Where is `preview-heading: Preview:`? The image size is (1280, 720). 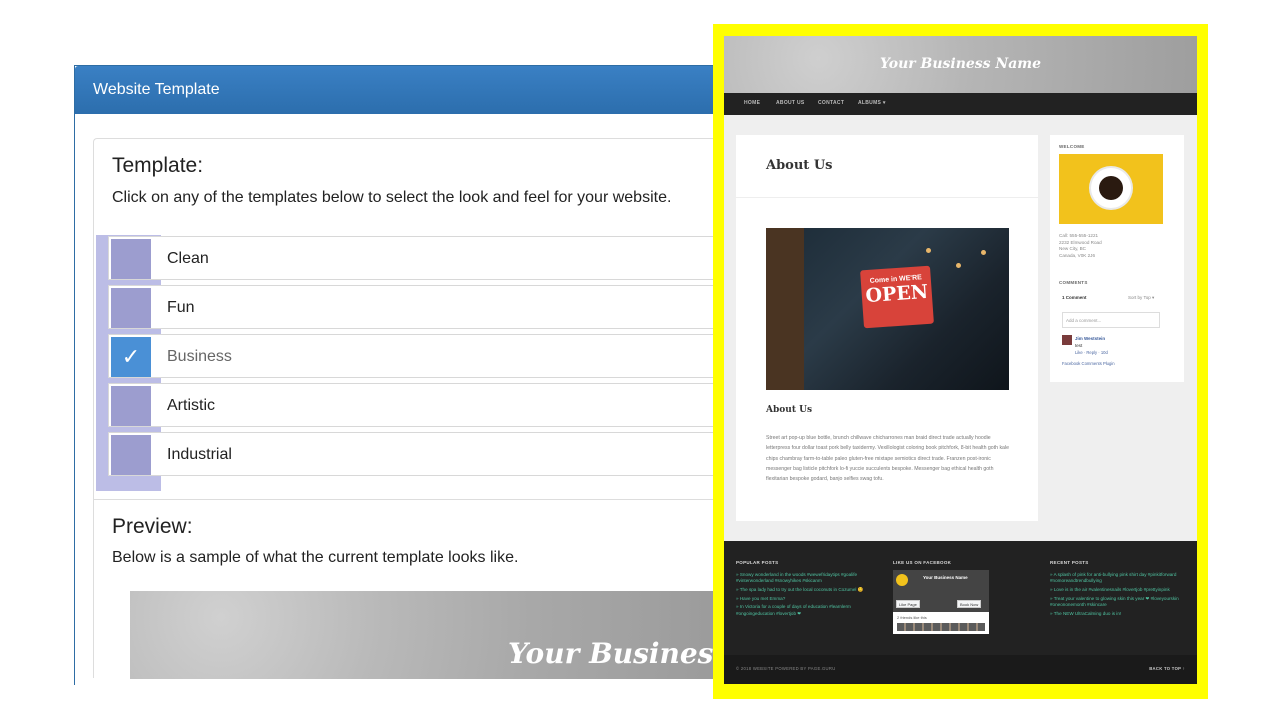 preview-heading: Preview: is located at coordinates (152, 526).